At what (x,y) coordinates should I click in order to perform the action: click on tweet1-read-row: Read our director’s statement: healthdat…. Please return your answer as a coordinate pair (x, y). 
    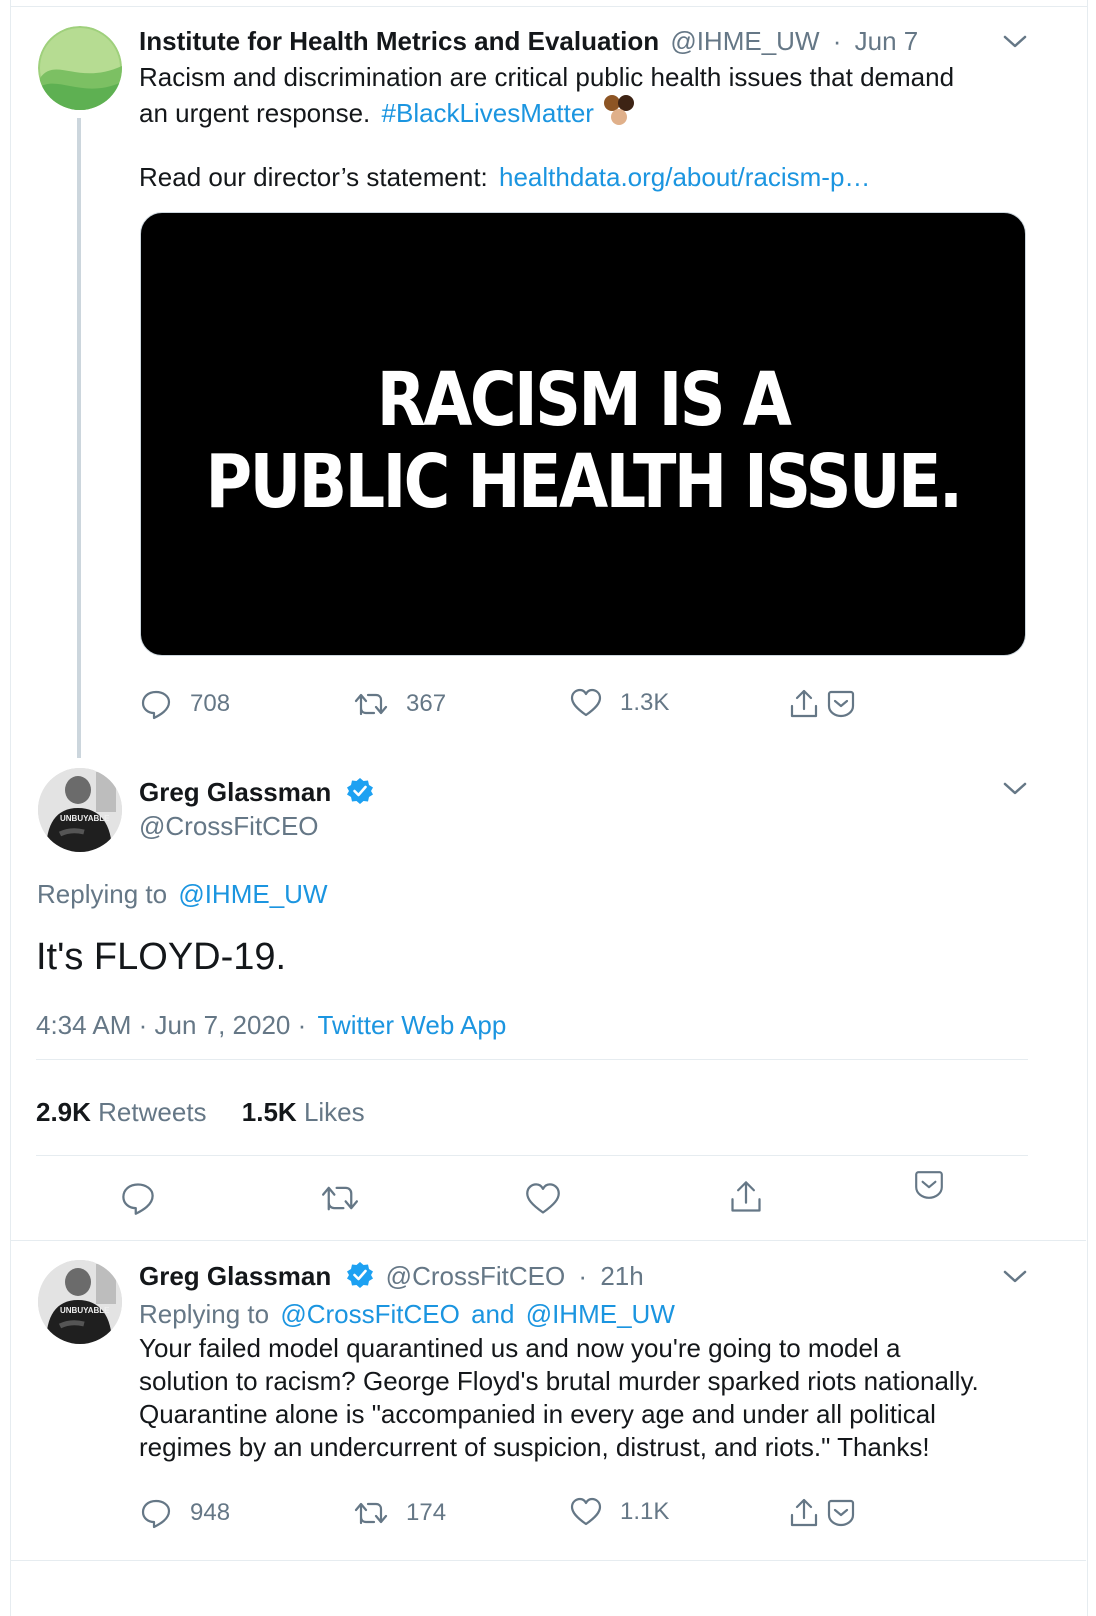
    Looking at the image, I should click on (504, 177).